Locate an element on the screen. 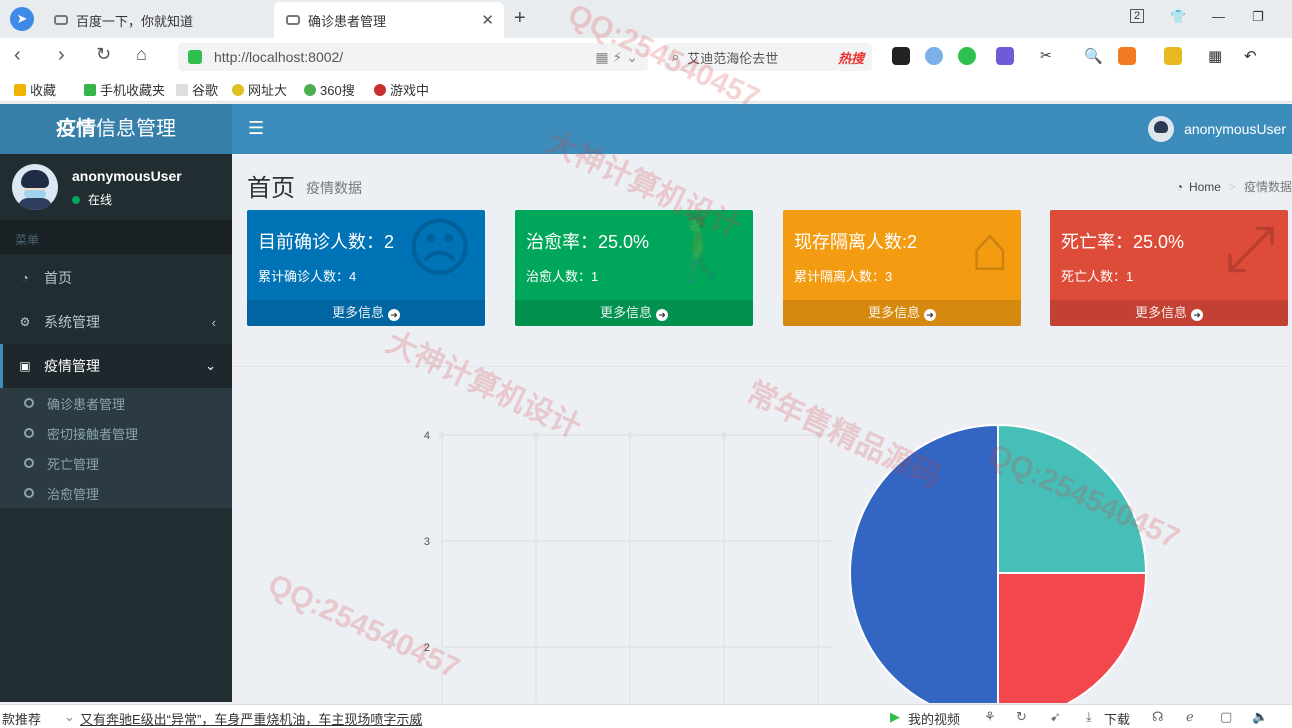 This screenshot has width=1292, height=728. url-input: http://localhost:8002/ ▦ ⚡ ⌄ is located at coordinates (413, 57).